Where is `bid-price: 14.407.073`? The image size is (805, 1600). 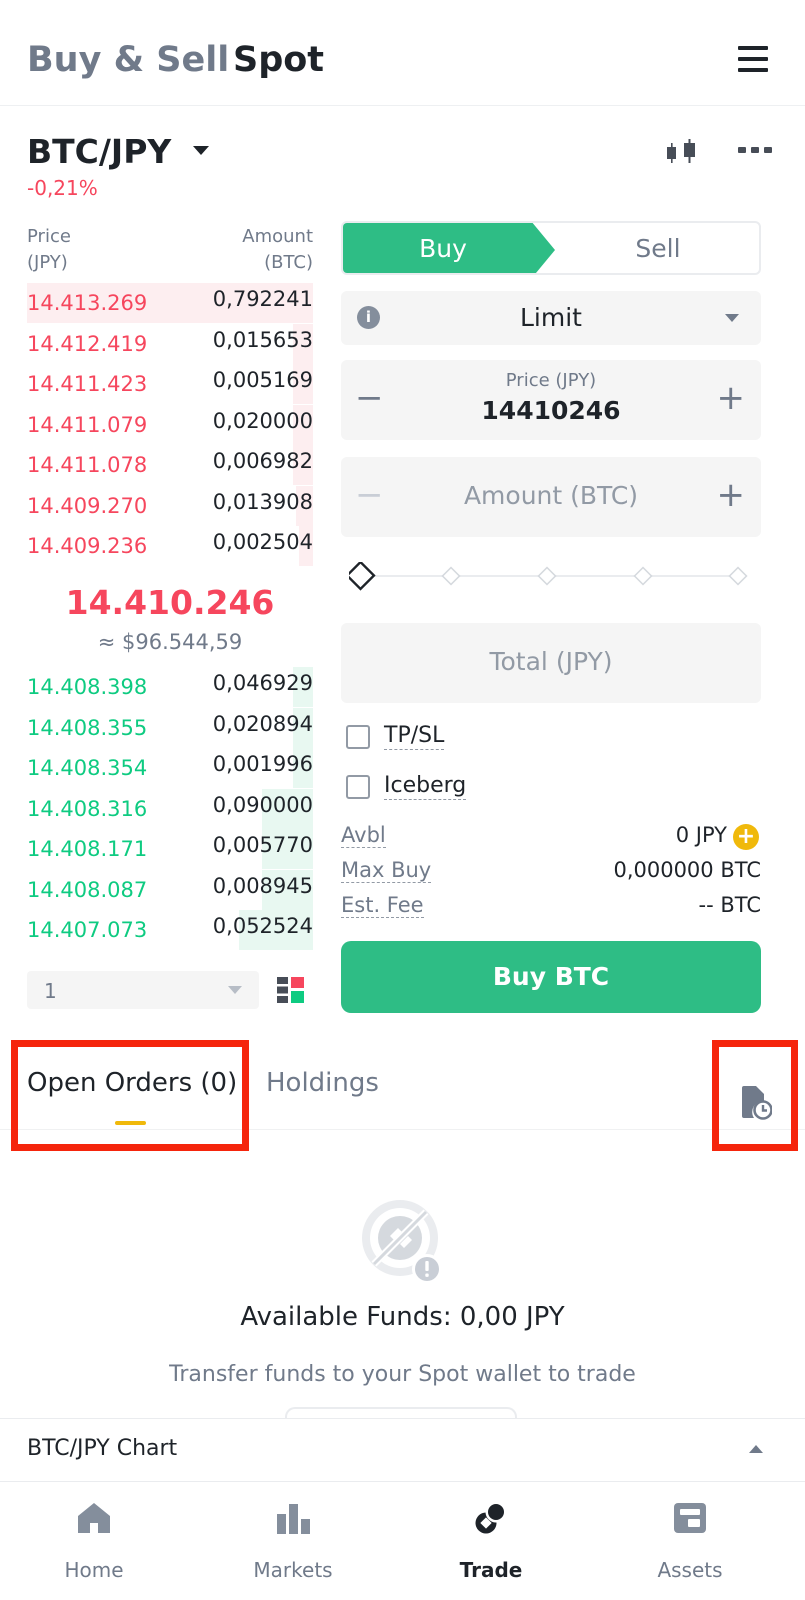
bid-price: 14.407.073 is located at coordinates (87, 930).